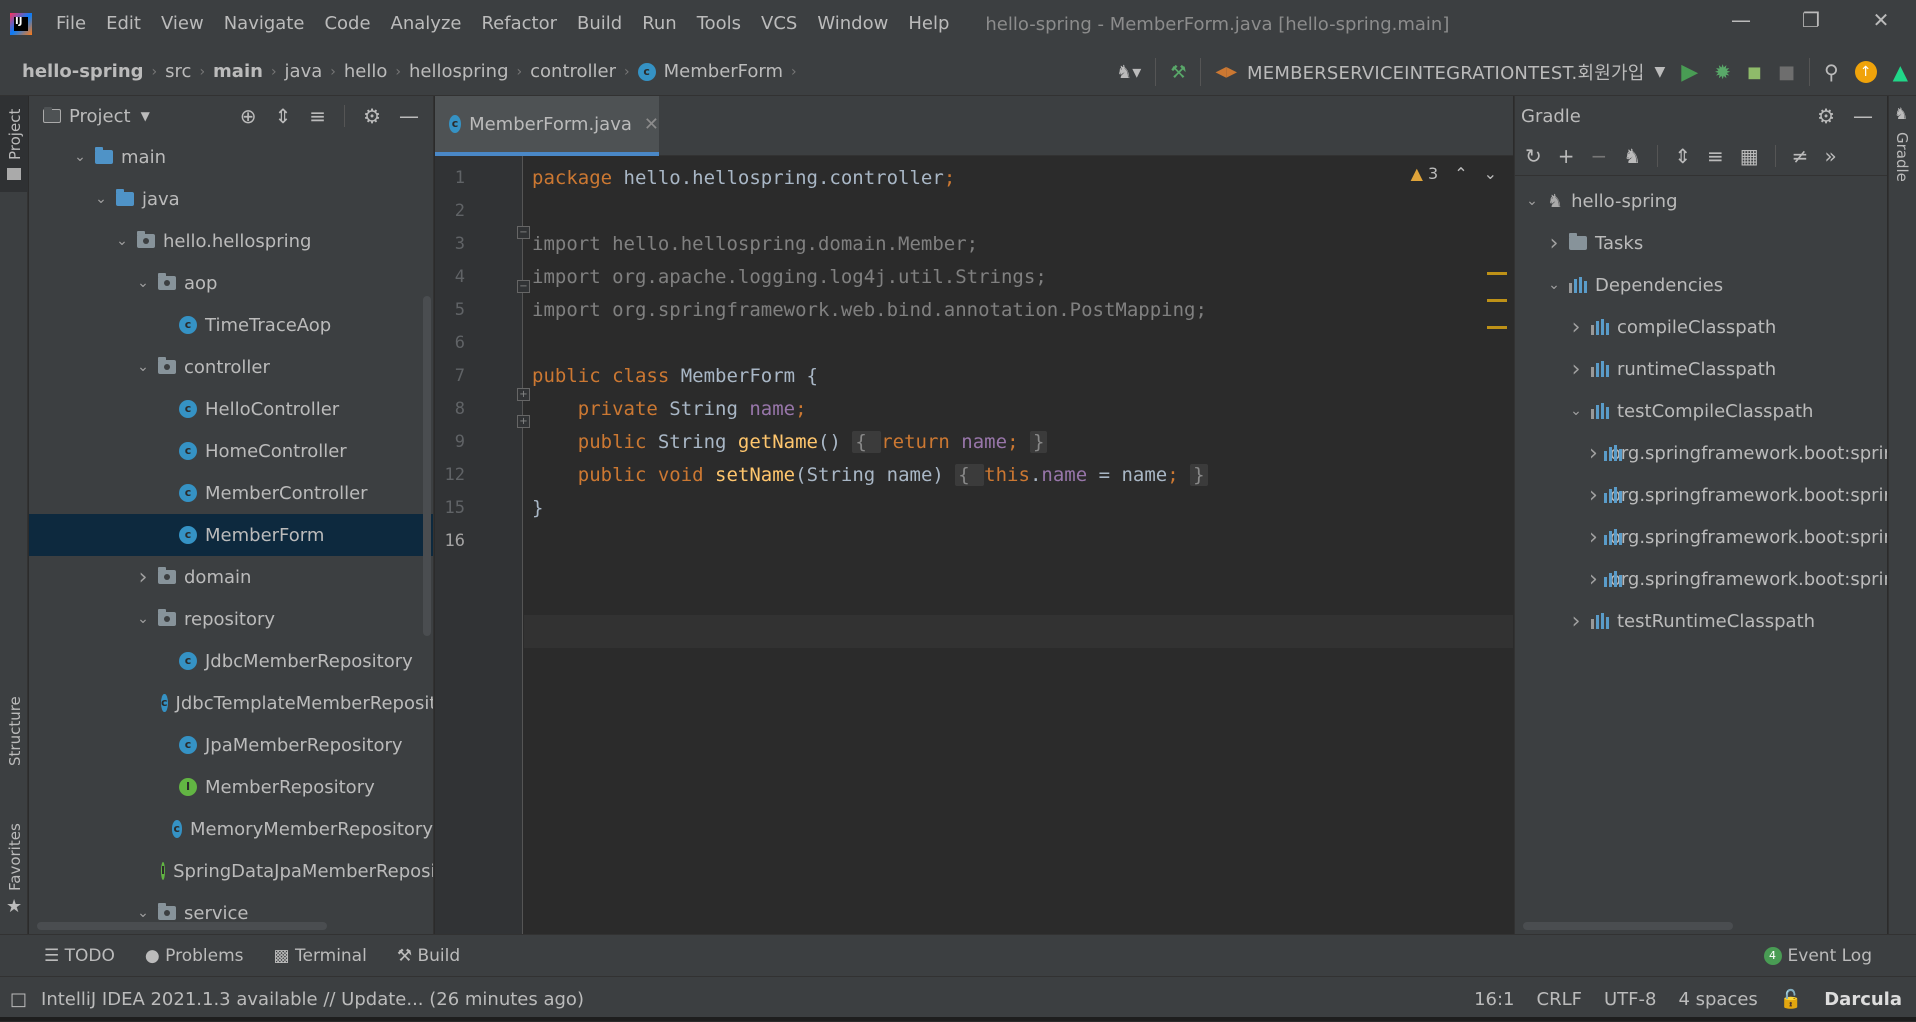 This screenshot has width=1916, height=1022. What do you see at coordinates (1754, 72) in the screenshot?
I see `coverage-icon: ◼` at bounding box center [1754, 72].